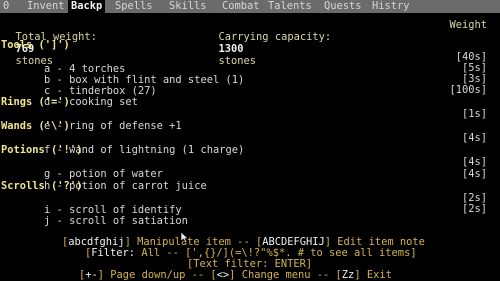 The image size is (500, 281). What do you see at coordinates (285, 275) in the screenshot?
I see `menu-text: Change menu --` at bounding box center [285, 275].